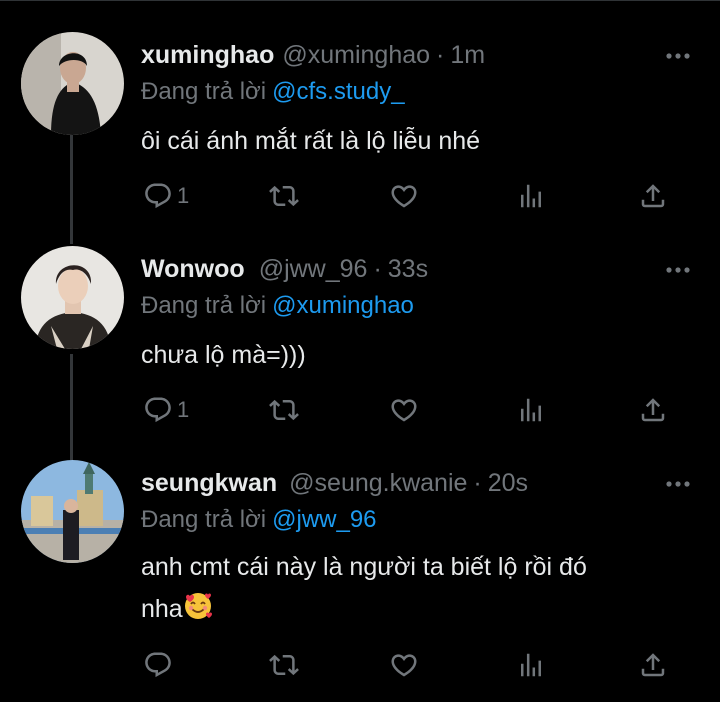  What do you see at coordinates (193, 269) in the screenshot?
I see `display-name: Wonwoo` at bounding box center [193, 269].